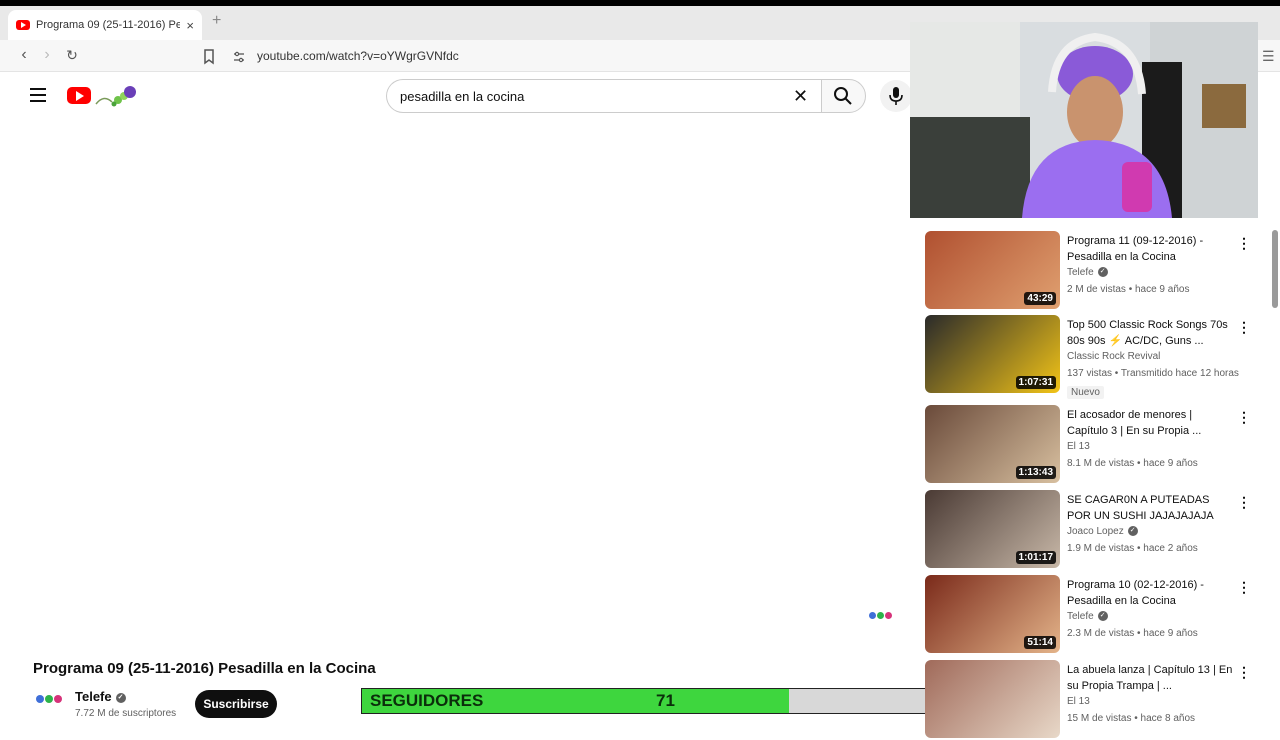  I want to click on video-duration: 51:14, so click(1040, 642).